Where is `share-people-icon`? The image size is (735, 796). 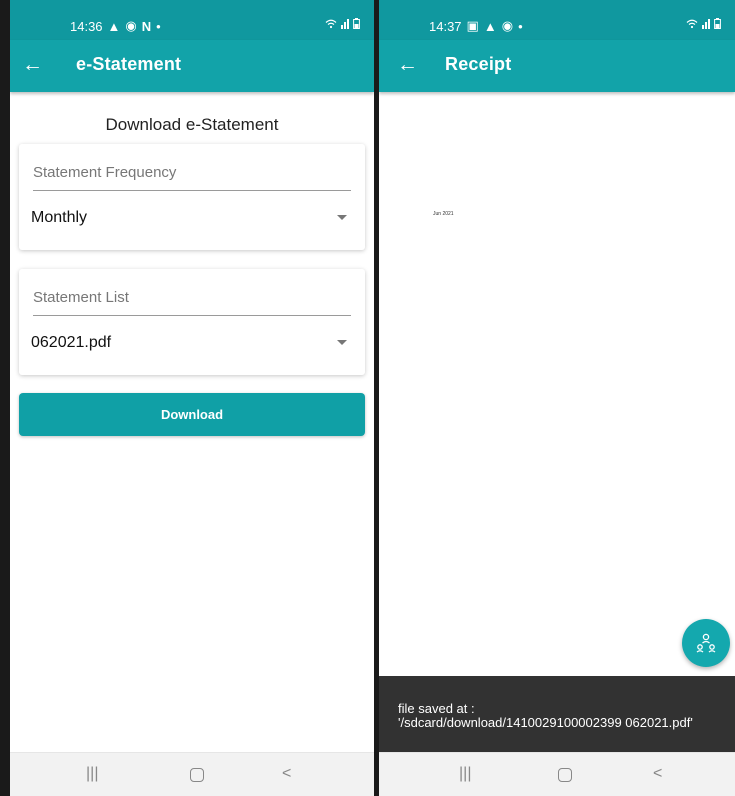 share-people-icon is located at coordinates (706, 643).